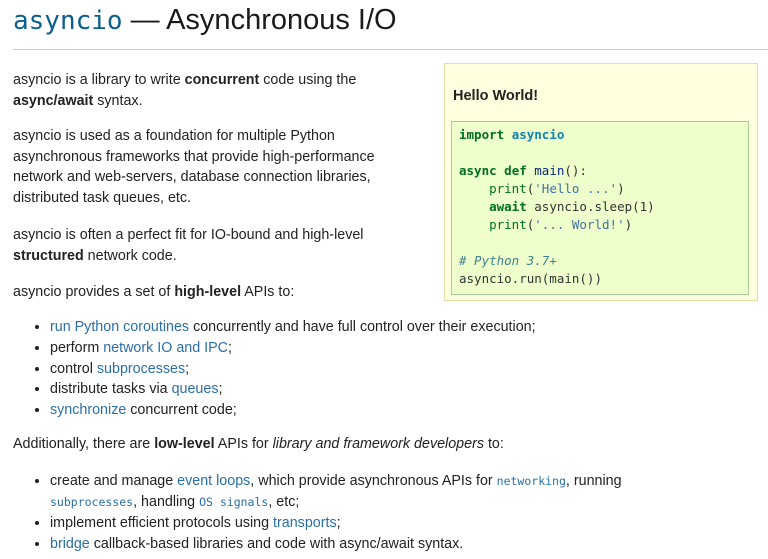 This screenshot has height=559, width=768. I want to click on link-transports: transports, so click(305, 523).